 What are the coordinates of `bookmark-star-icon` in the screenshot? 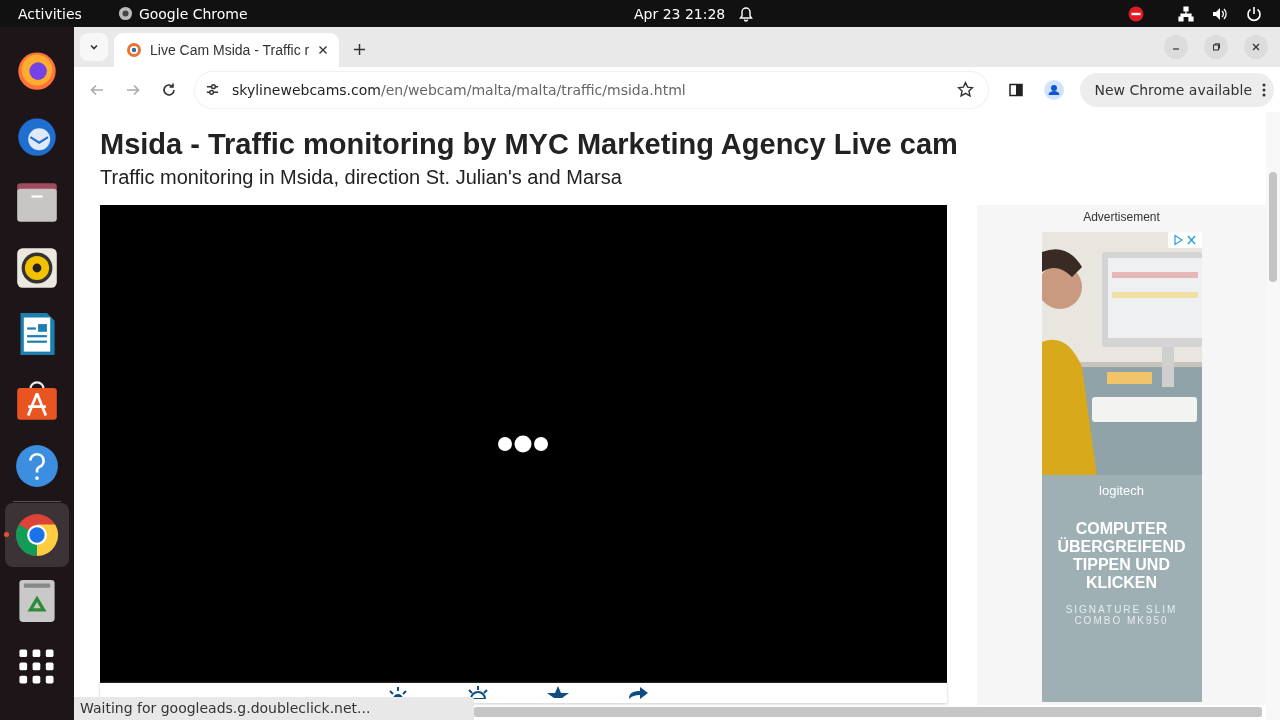 It's located at (966, 89).